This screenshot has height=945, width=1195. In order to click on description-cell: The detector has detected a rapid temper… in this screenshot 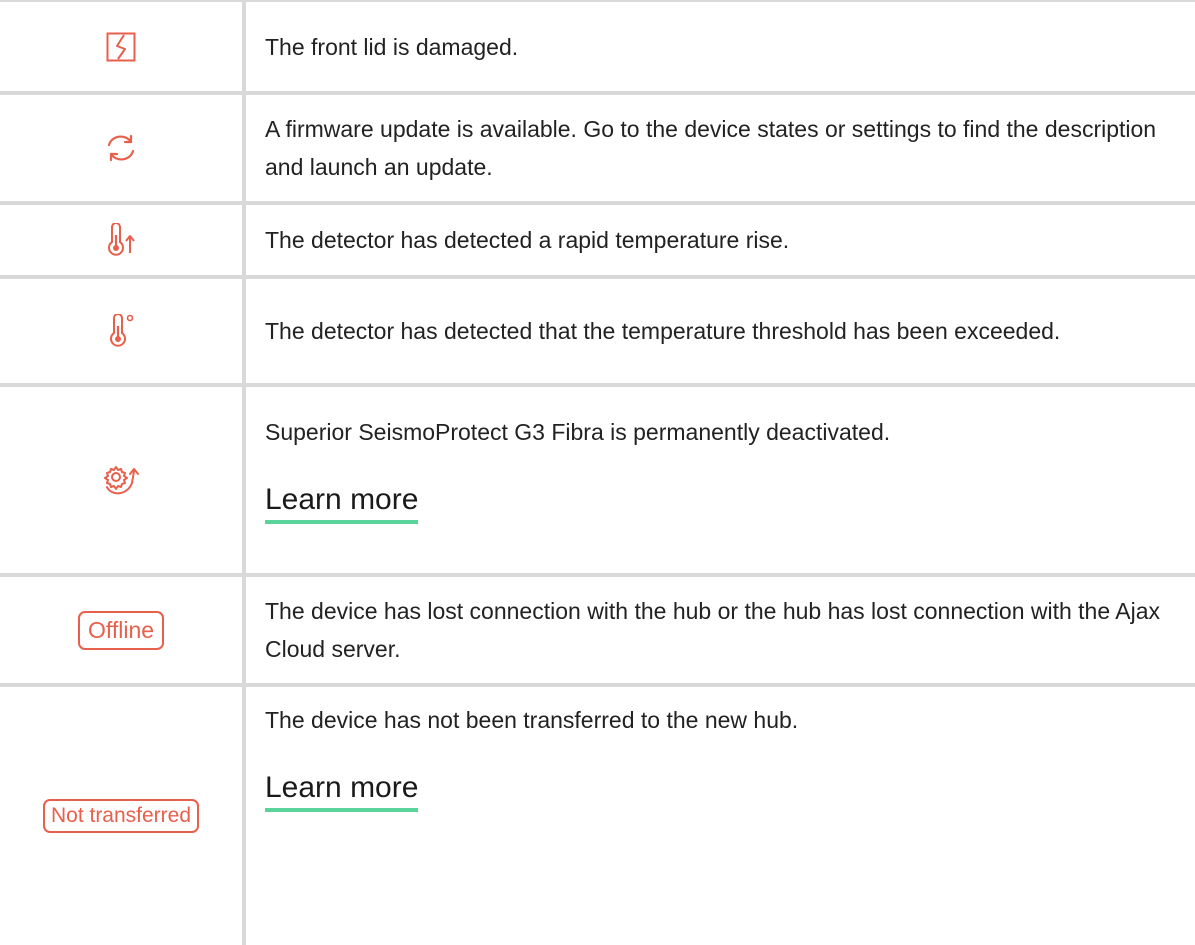, I will do `click(718, 240)`.